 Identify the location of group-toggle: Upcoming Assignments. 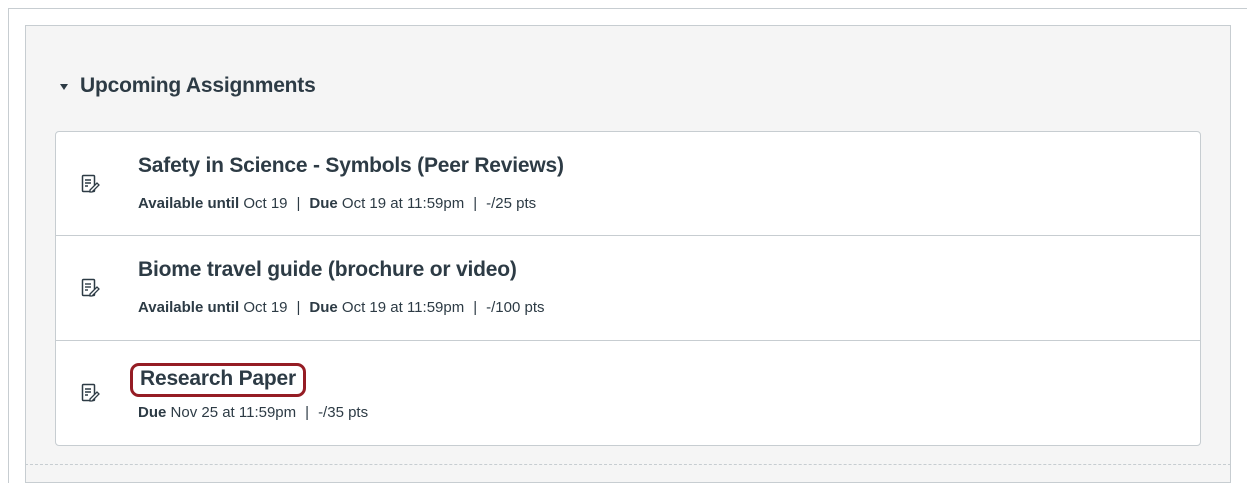
(188, 86).